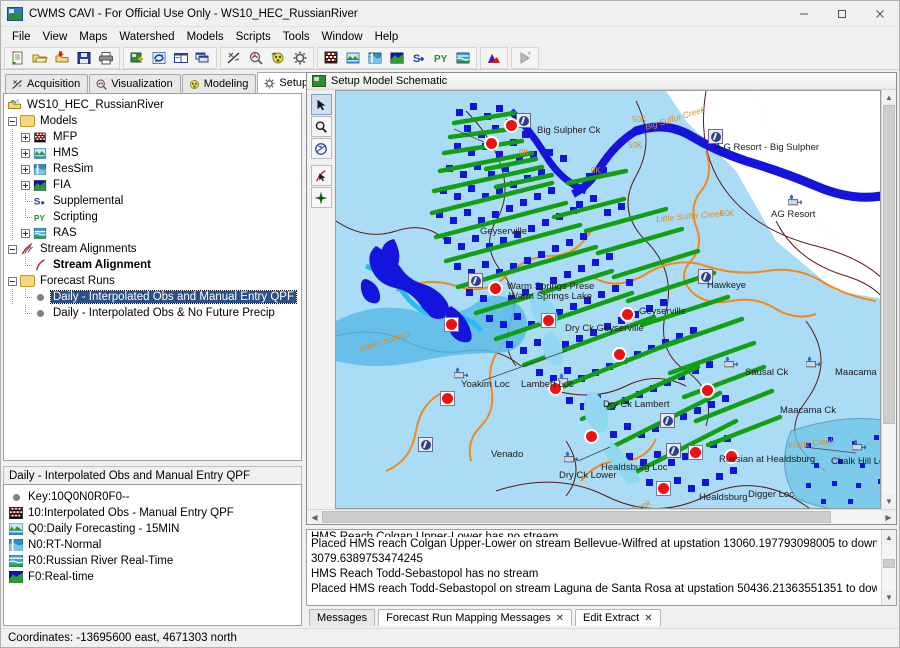 The height and width of the screenshot is (648, 900). I want to click on visualization-icon: A, so click(256, 57).